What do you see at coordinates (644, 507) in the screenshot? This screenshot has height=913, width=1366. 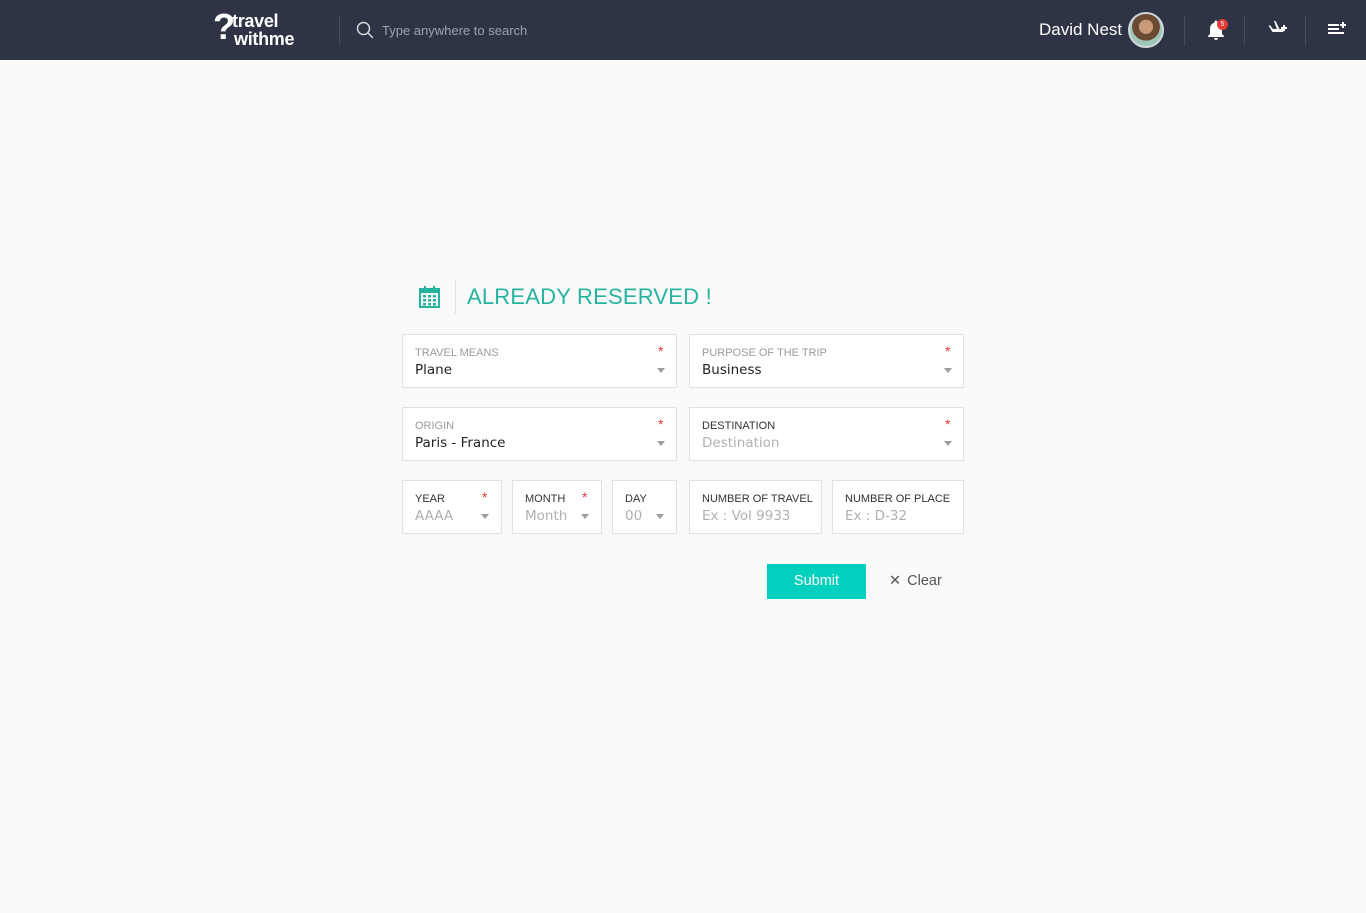 I see `day-select: DAY 00` at bounding box center [644, 507].